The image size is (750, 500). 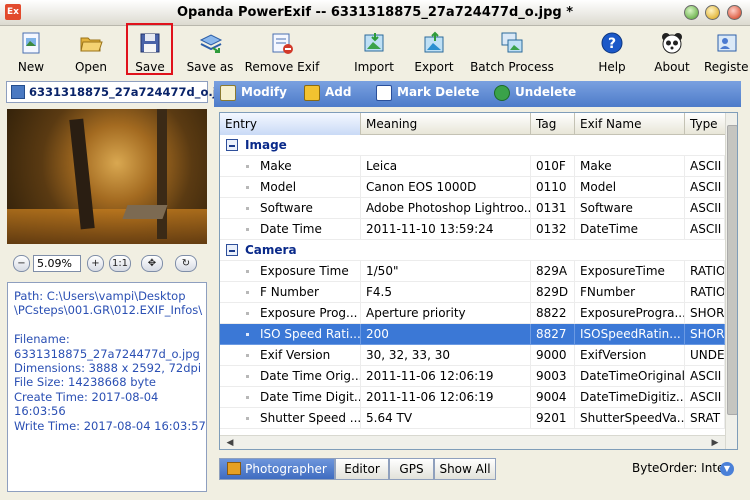 What do you see at coordinates (727, 52) in the screenshot?
I see `register-button: Registe` at bounding box center [727, 52].